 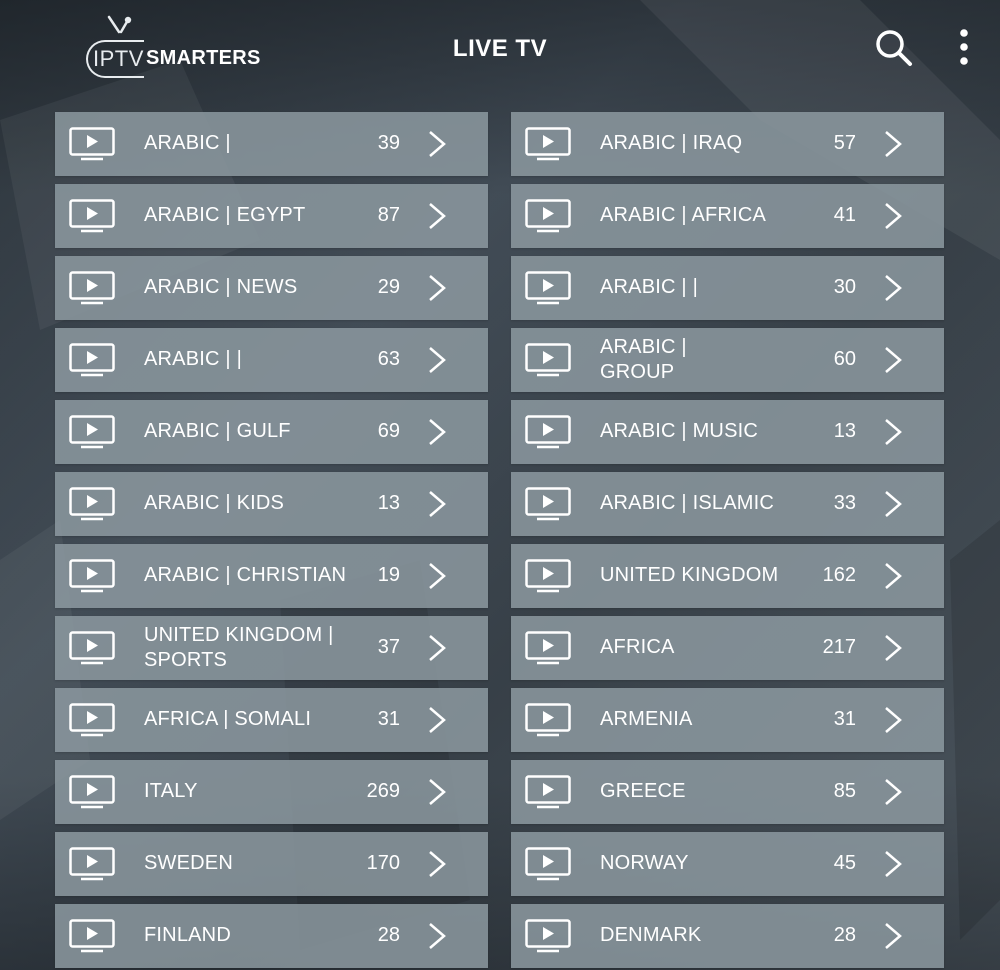 I want to click on category-item: ARABIC | 39, so click(x=271, y=144).